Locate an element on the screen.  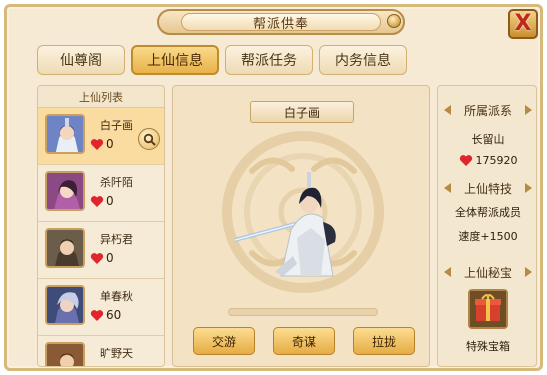
close-button: X is located at coordinates (523, 24).